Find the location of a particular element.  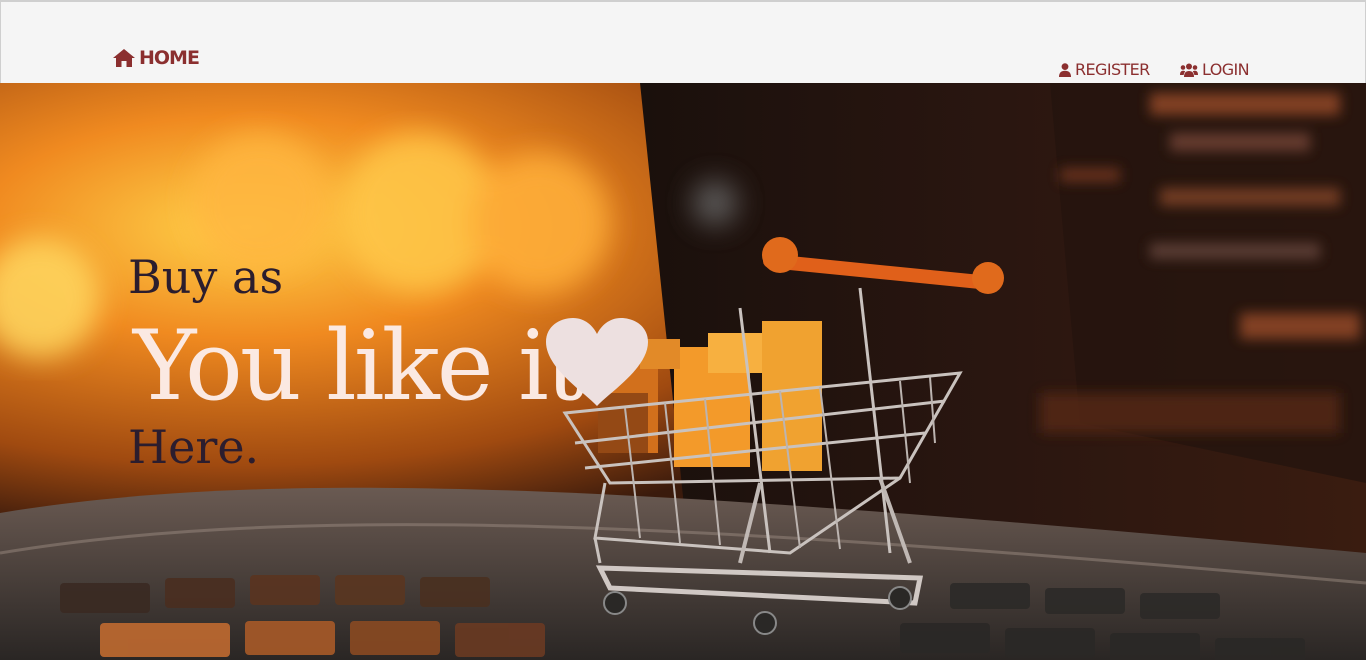

tagline-line-1: Buy as is located at coordinates (206, 277).